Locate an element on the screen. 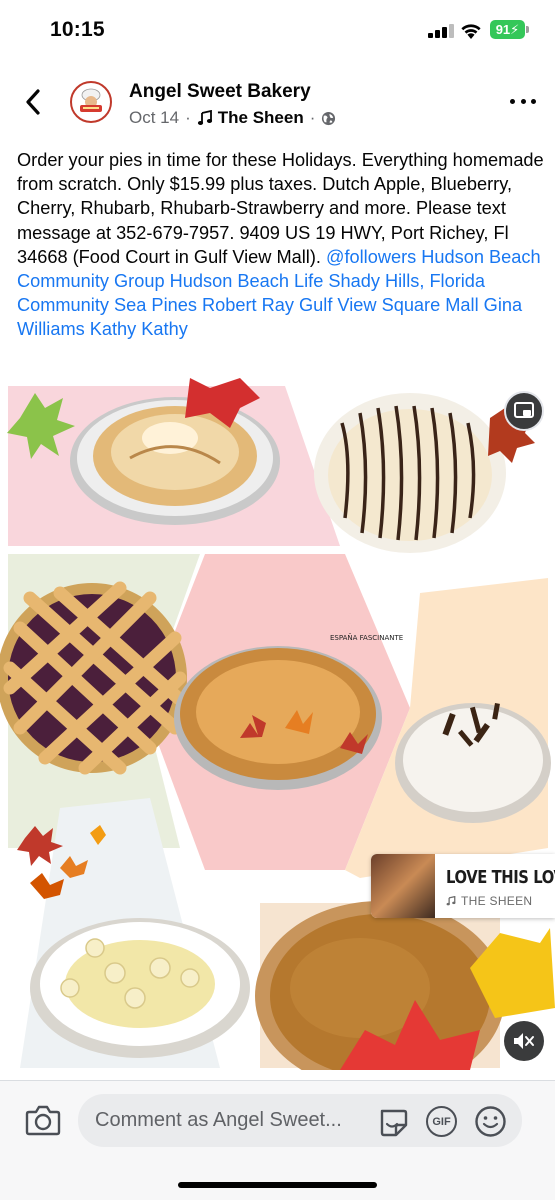 Image resolution: width=555 pixels, height=1200 pixels. cellular-signal-icon is located at coordinates (441, 31).